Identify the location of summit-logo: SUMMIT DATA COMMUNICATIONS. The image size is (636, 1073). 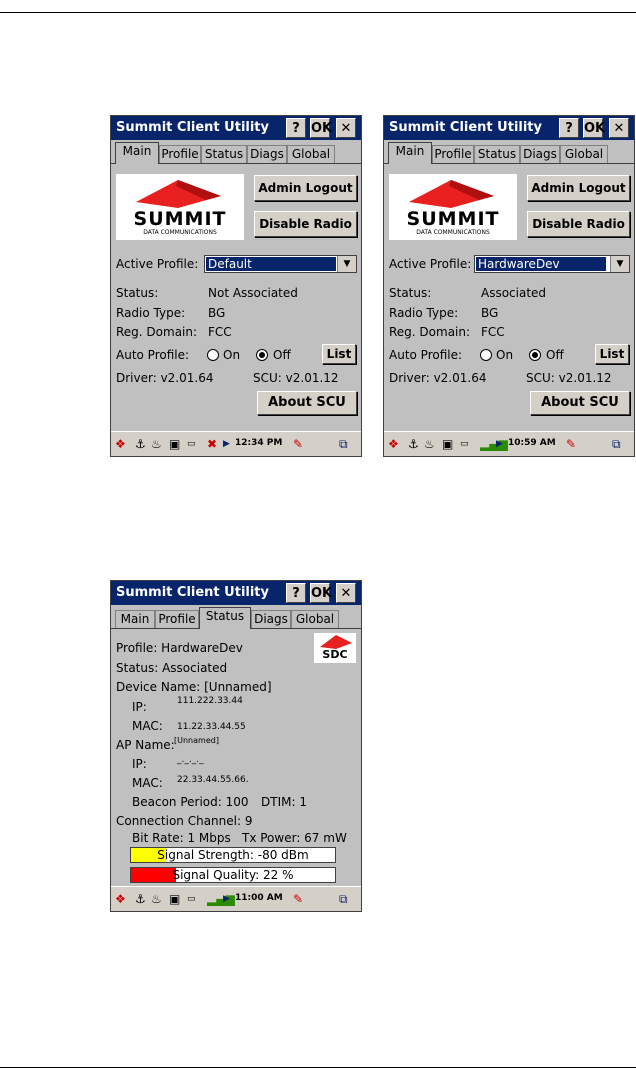
(453, 207).